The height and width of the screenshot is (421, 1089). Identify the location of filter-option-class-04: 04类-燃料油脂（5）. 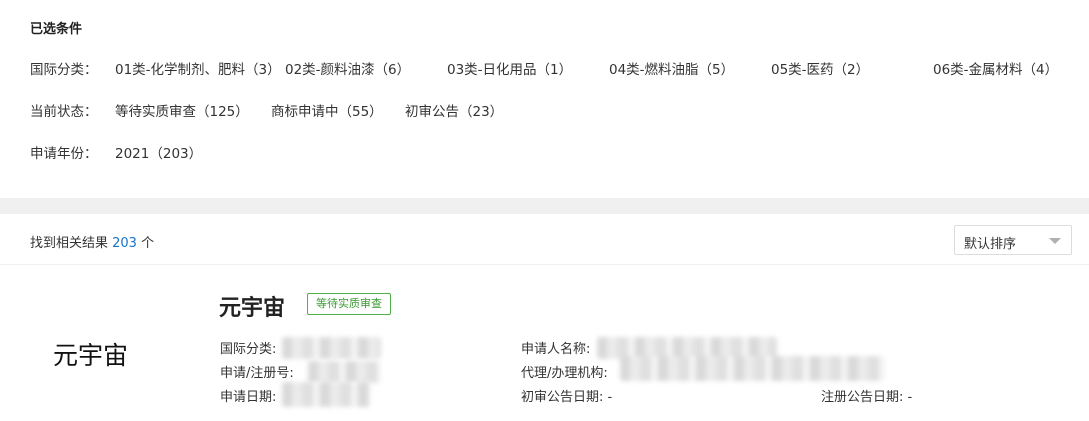
(671, 68).